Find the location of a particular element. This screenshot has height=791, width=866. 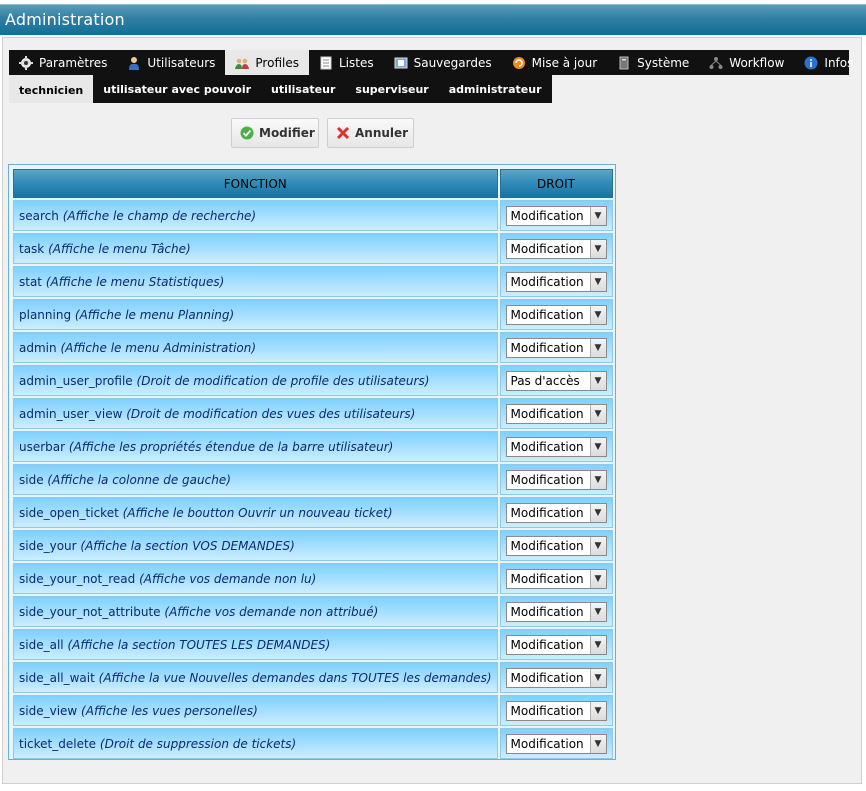

tab-sauvegardes: Sauvegardes is located at coordinates (443, 62).